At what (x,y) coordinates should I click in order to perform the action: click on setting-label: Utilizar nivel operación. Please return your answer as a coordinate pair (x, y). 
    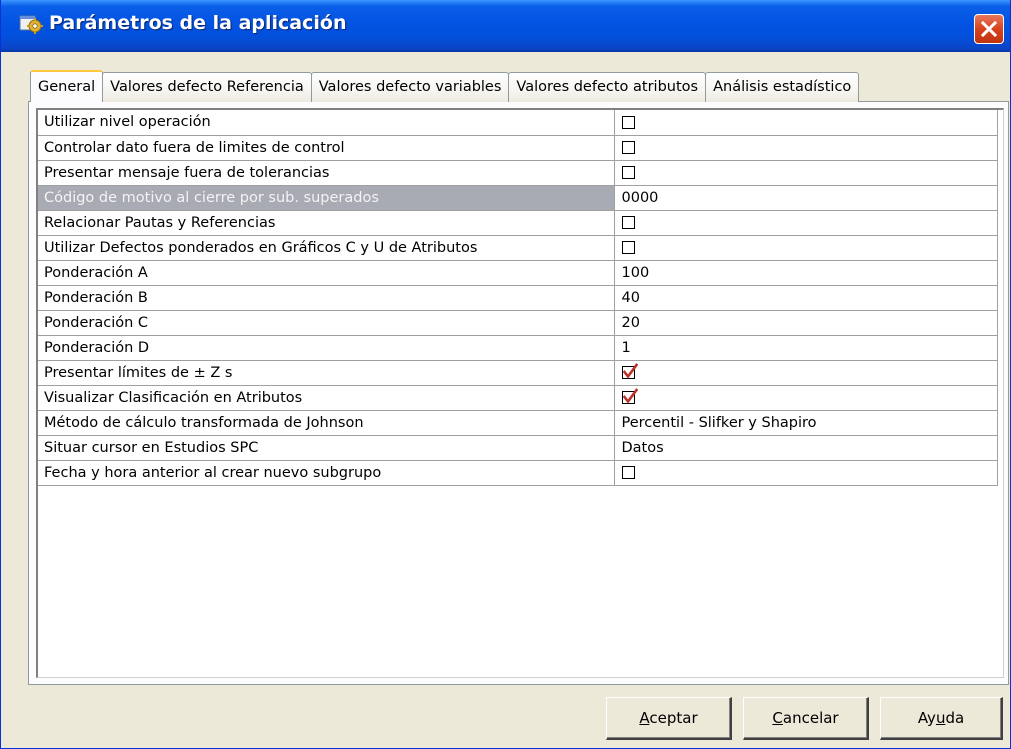
    Looking at the image, I should click on (326, 123).